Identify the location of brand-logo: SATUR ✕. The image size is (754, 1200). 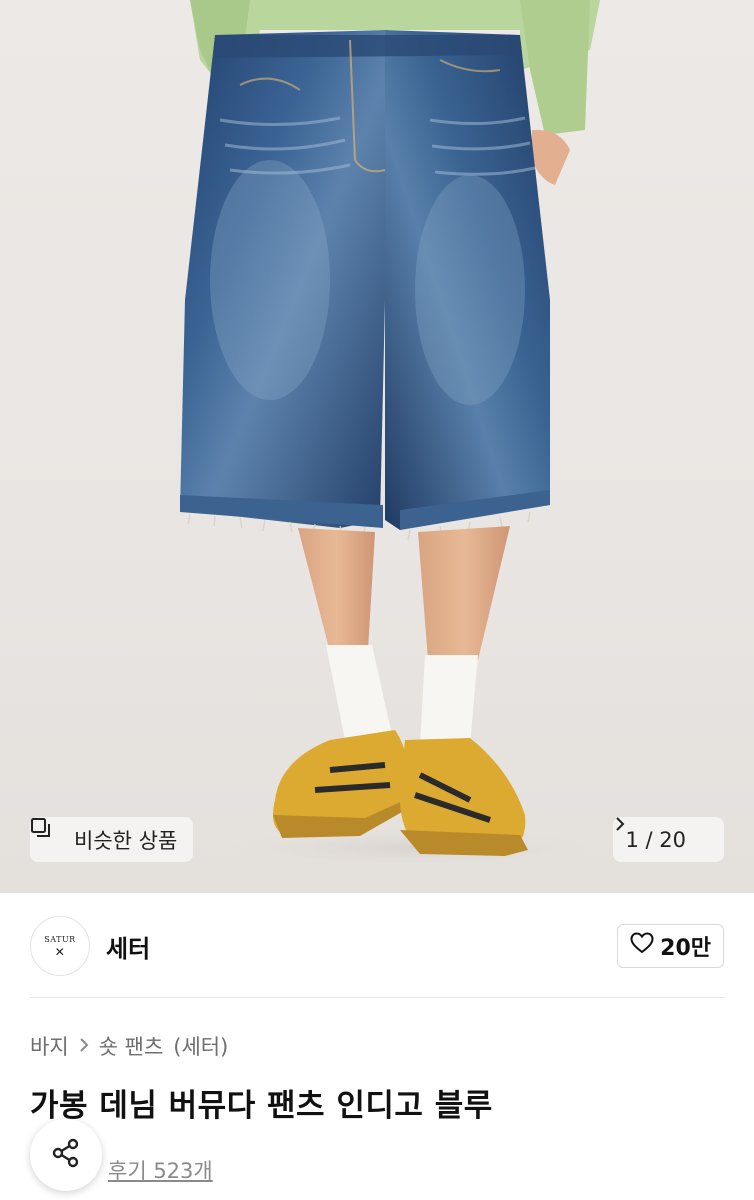
(60, 946).